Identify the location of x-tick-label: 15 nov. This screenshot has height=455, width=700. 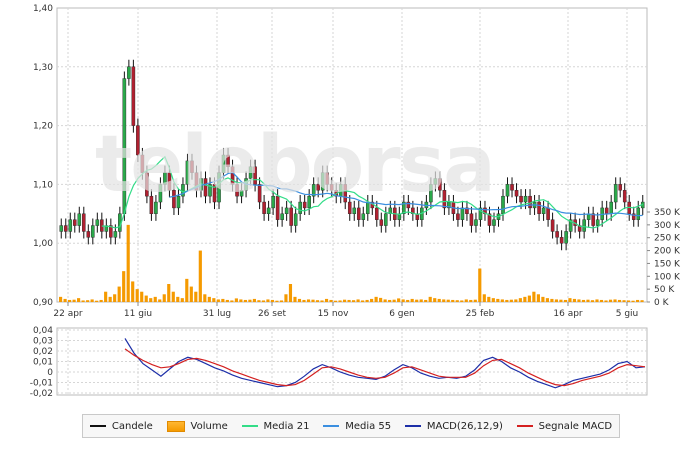
(334, 314).